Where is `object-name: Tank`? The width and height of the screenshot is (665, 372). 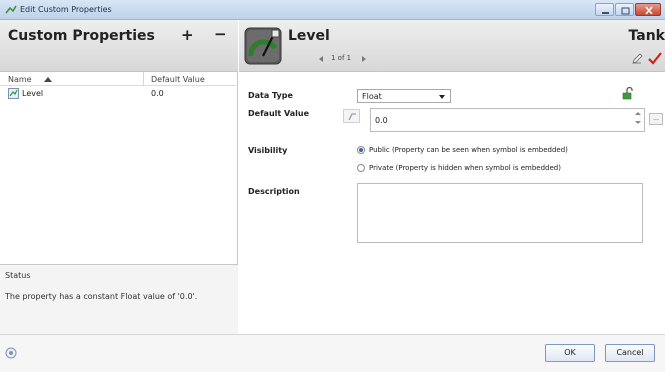
object-name: Tank is located at coordinates (646, 36).